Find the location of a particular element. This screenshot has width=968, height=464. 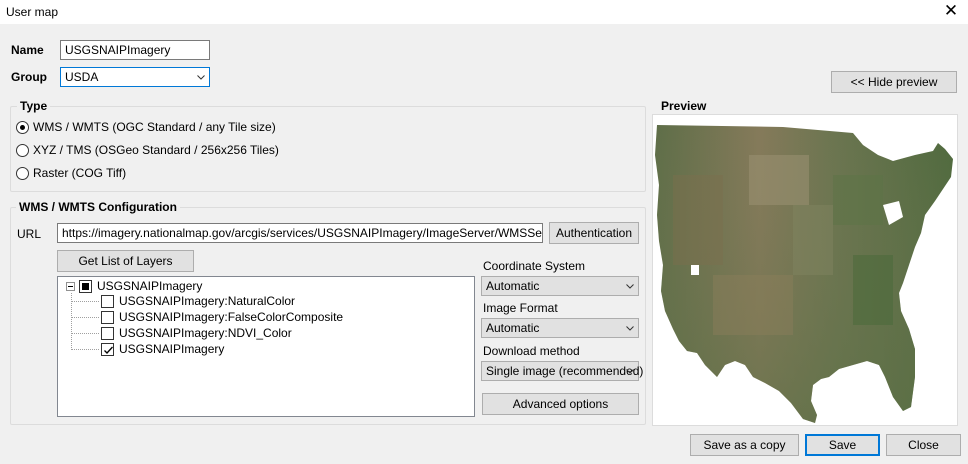

radio-button-checked is located at coordinates (22, 127).